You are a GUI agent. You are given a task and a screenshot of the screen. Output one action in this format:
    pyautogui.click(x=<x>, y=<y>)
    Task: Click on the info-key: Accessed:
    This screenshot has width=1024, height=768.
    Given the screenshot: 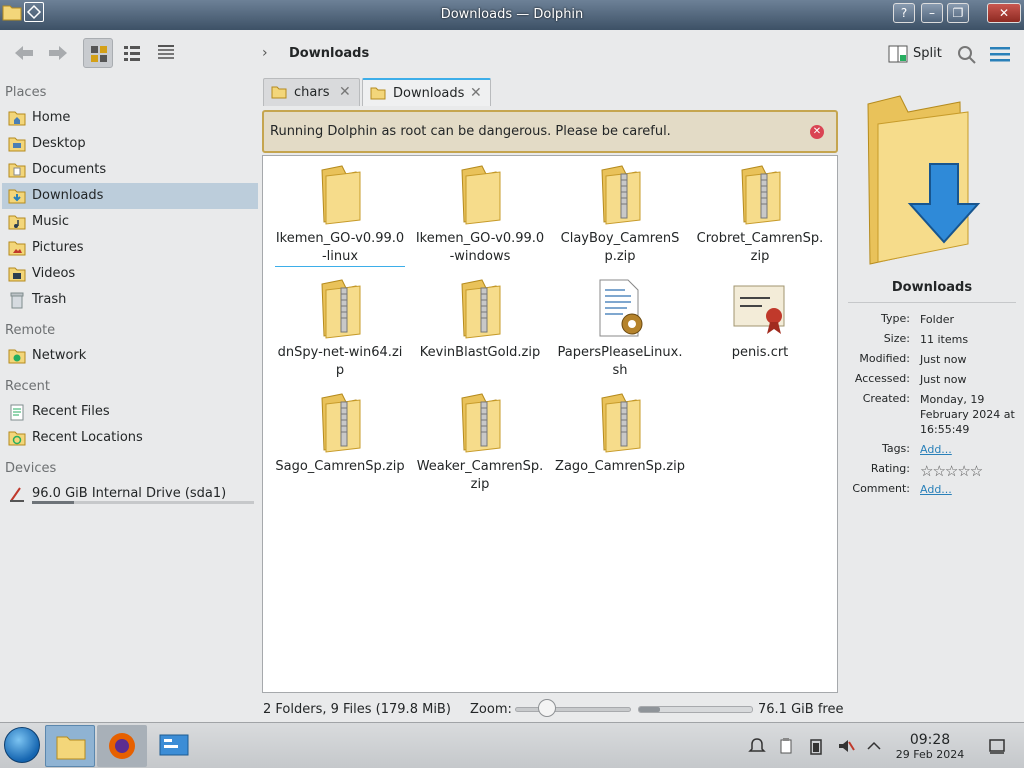 What is the action you would take?
    pyautogui.click(x=882, y=378)
    